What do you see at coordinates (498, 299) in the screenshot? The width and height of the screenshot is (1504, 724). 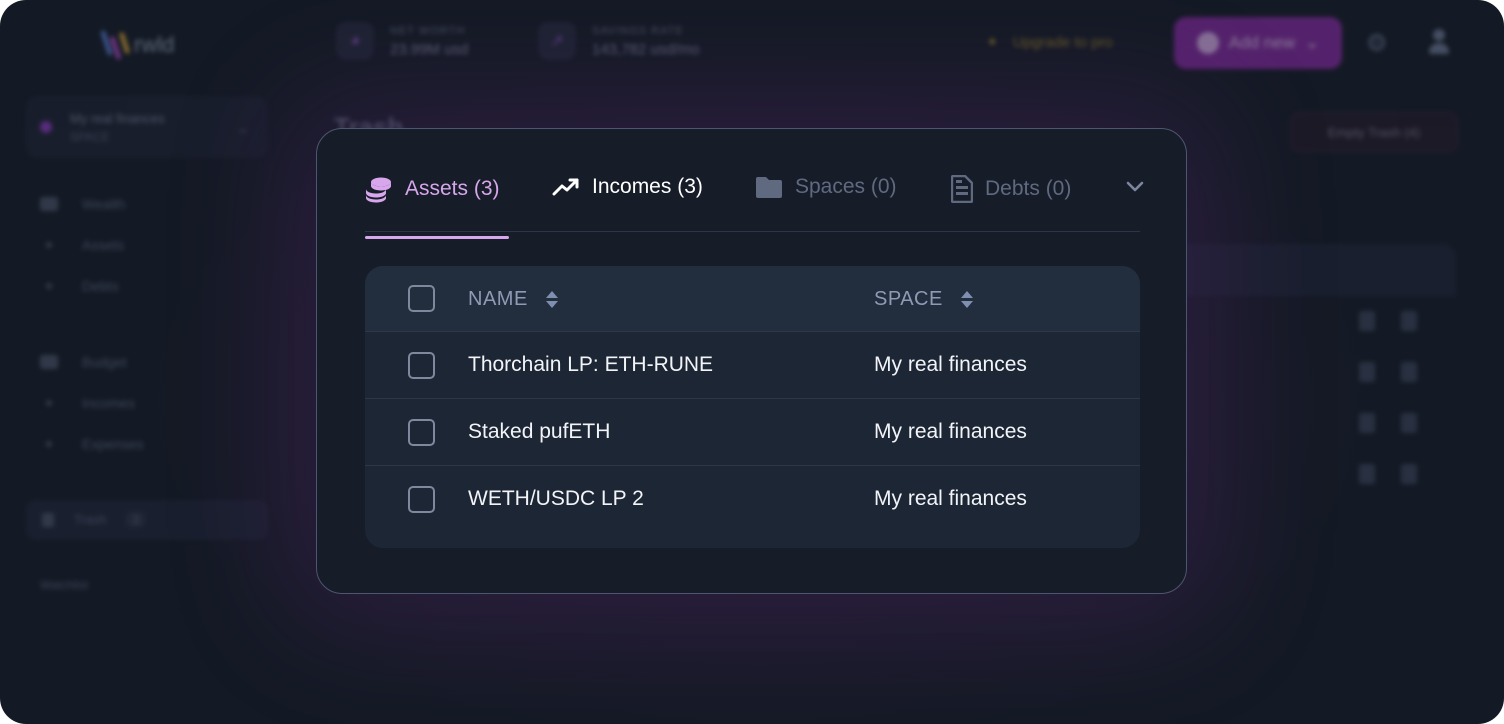 I see `column-header-name-label: NAME` at bounding box center [498, 299].